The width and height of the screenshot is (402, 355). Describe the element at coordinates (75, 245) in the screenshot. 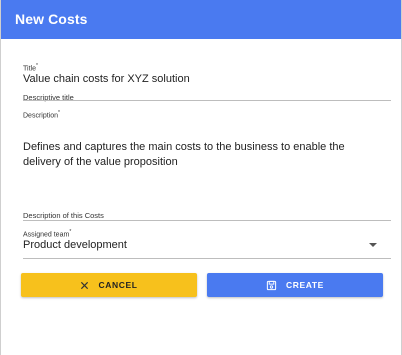

I see `assigned-team-value: Product development` at that location.